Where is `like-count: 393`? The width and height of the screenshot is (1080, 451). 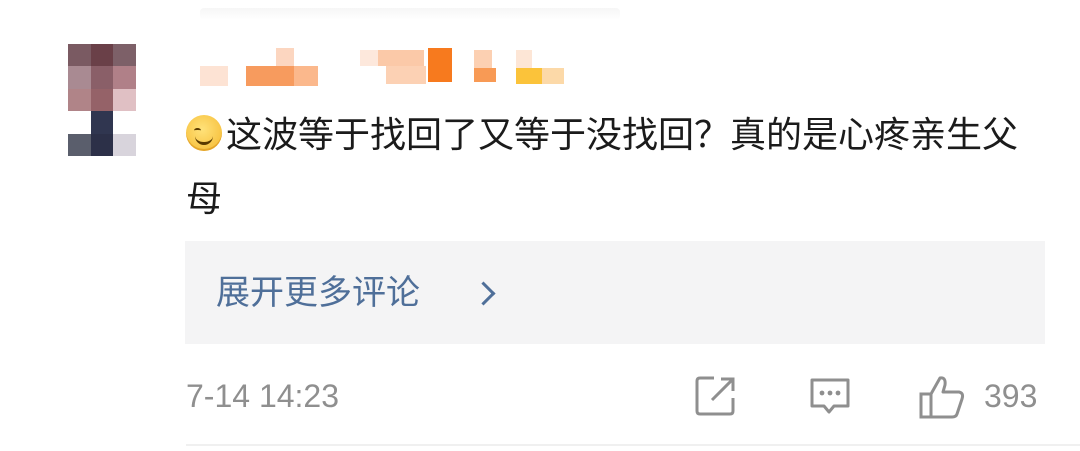
like-count: 393 is located at coordinates (1011, 396).